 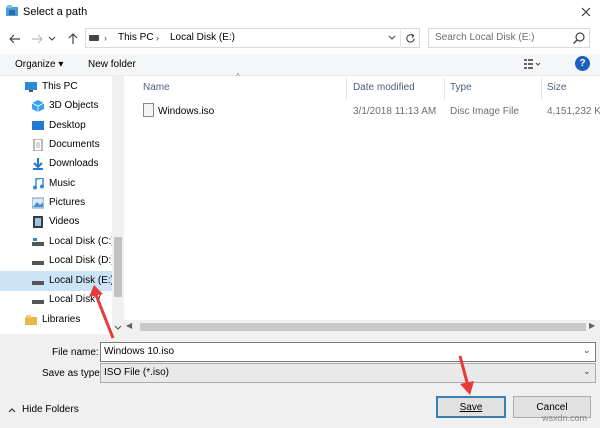 What do you see at coordinates (39, 64) in the screenshot?
I see `organize-button: Organize ▾` at bounding box center [39, 64].